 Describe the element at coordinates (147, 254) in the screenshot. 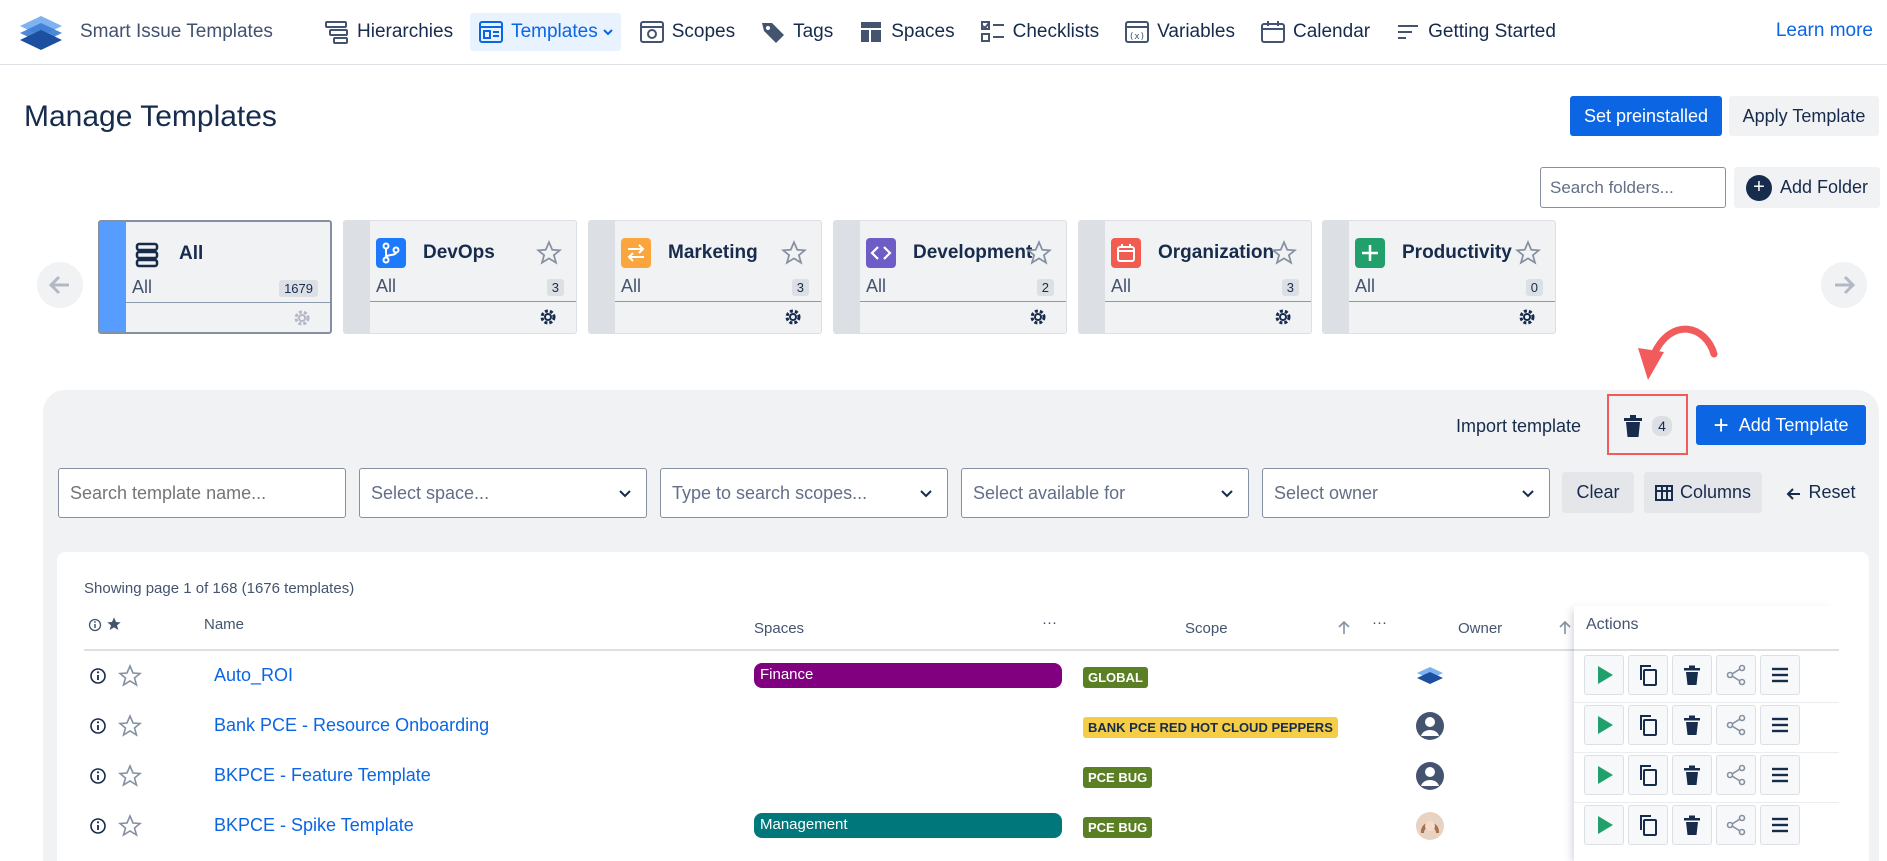

I see `stack-icon` at that location.